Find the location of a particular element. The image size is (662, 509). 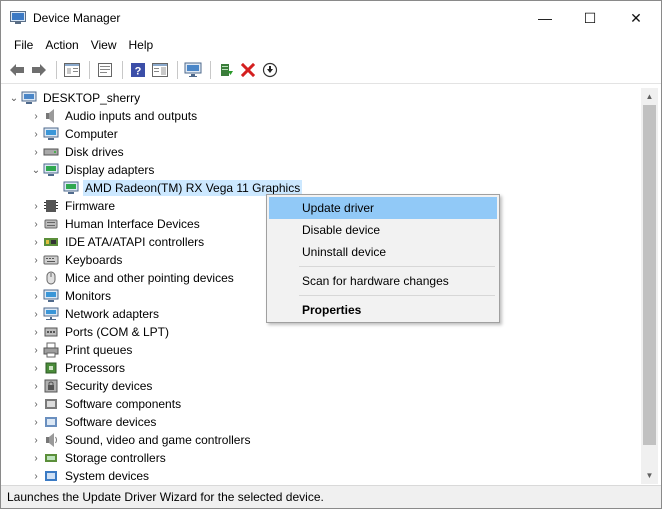

scan-hardware-menu-item: Scan for hardware changes is located at coordinates (383, 281).